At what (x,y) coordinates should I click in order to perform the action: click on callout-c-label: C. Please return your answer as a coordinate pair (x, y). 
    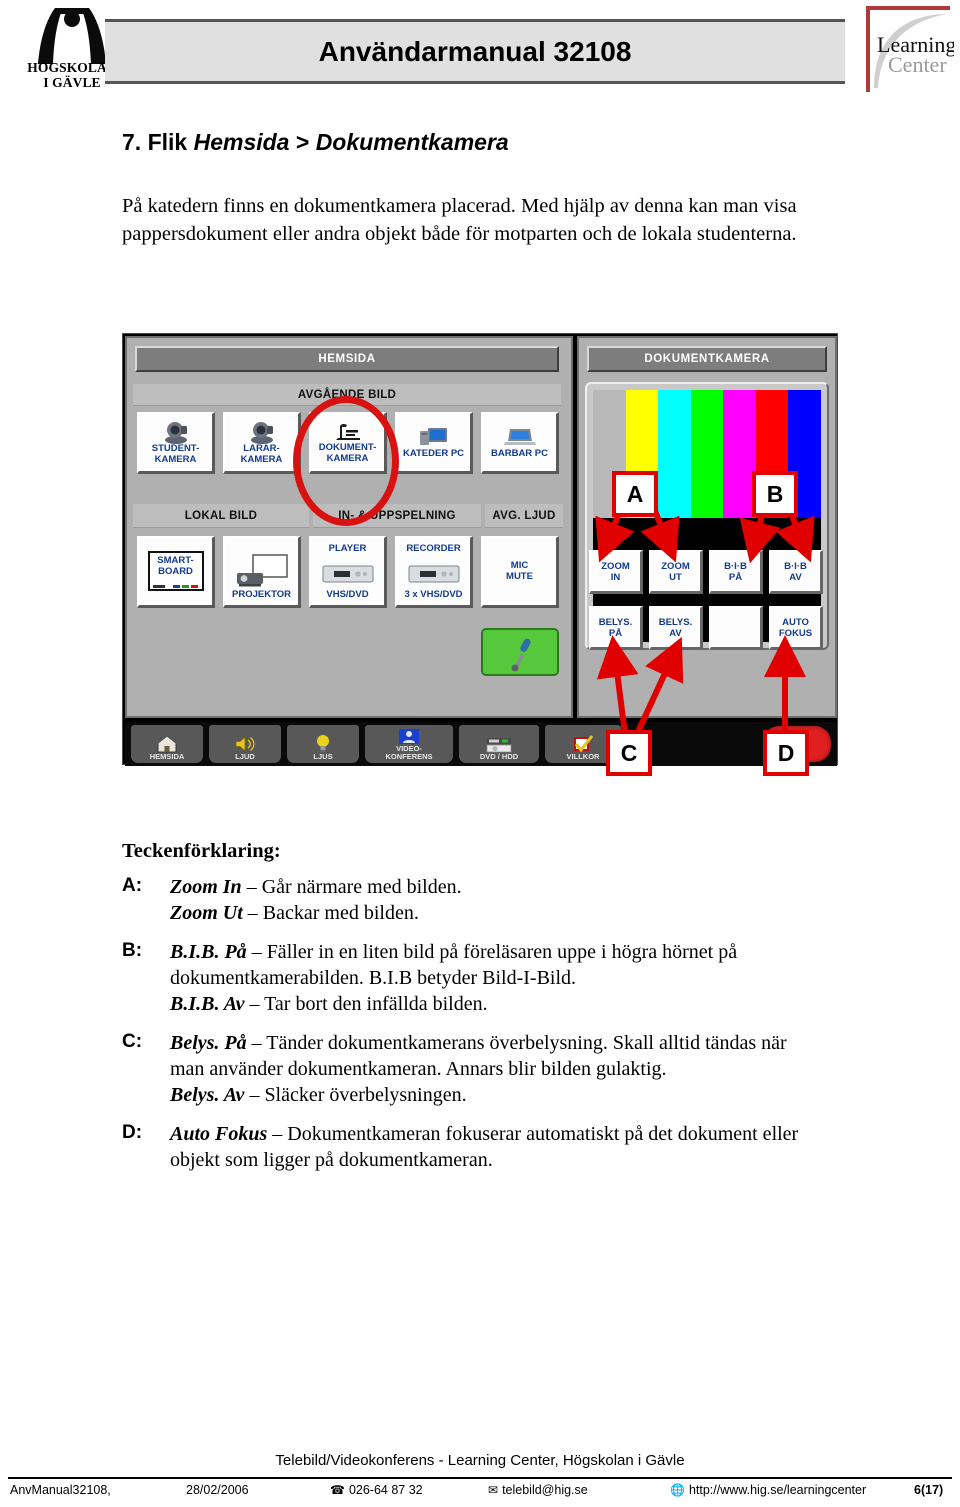
    Looking at the image, I should click on (629, 752).